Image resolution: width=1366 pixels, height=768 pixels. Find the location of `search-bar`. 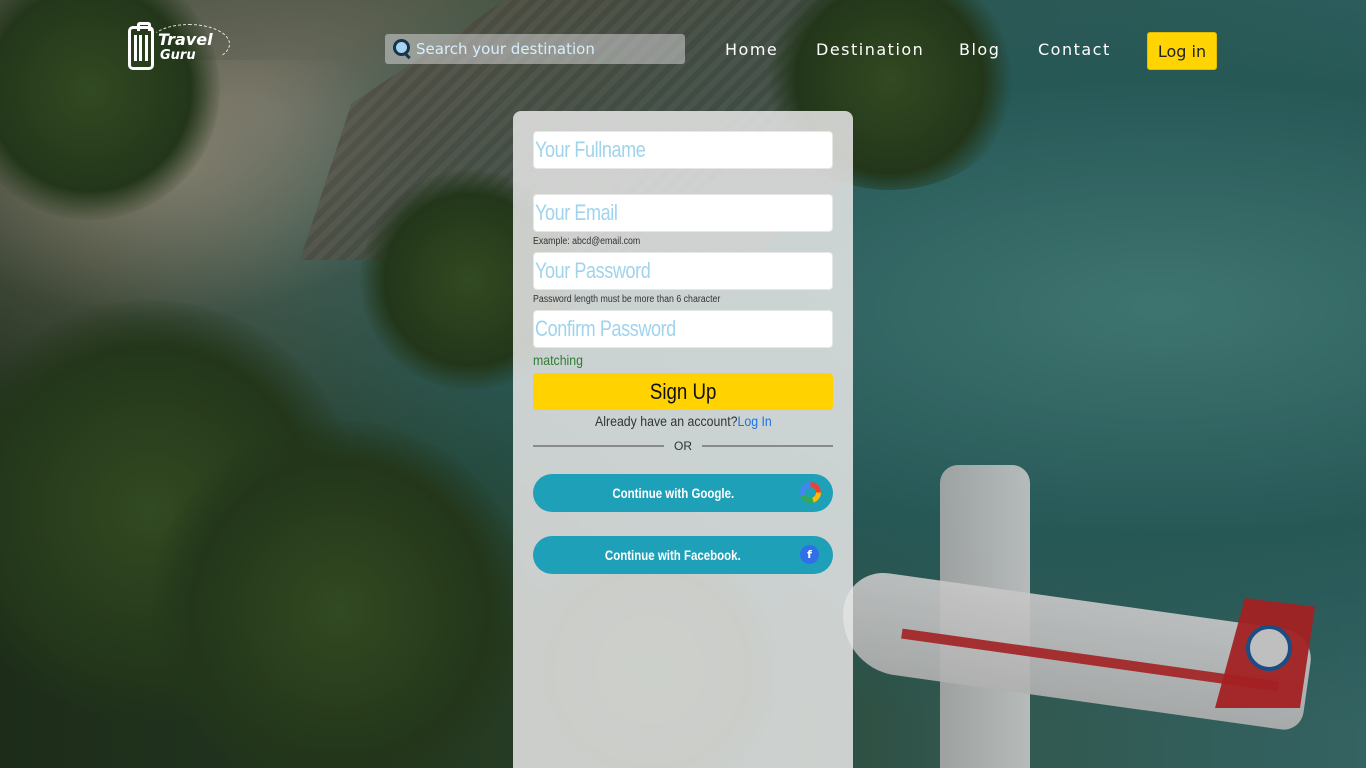

search-bar is located at coordinates (535, 49).